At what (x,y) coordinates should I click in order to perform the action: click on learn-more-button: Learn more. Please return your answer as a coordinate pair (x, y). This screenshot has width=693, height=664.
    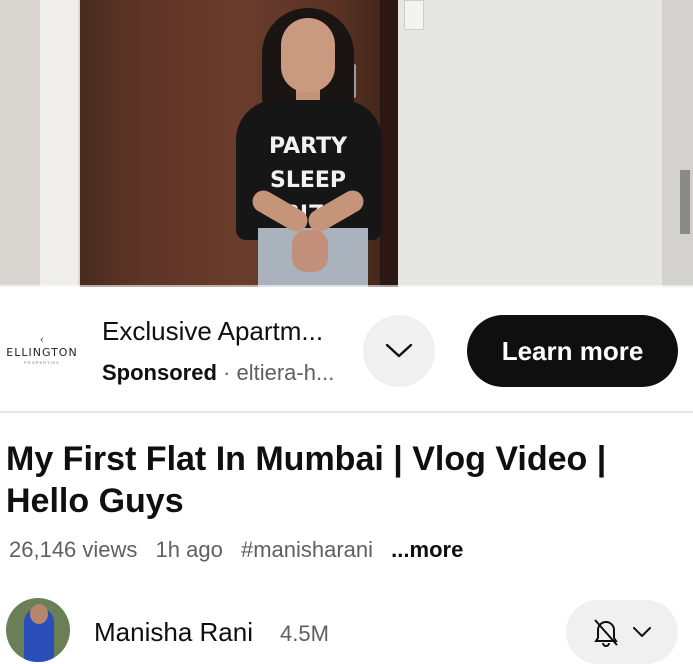
    Looking at the image, I should click on (572, 351).